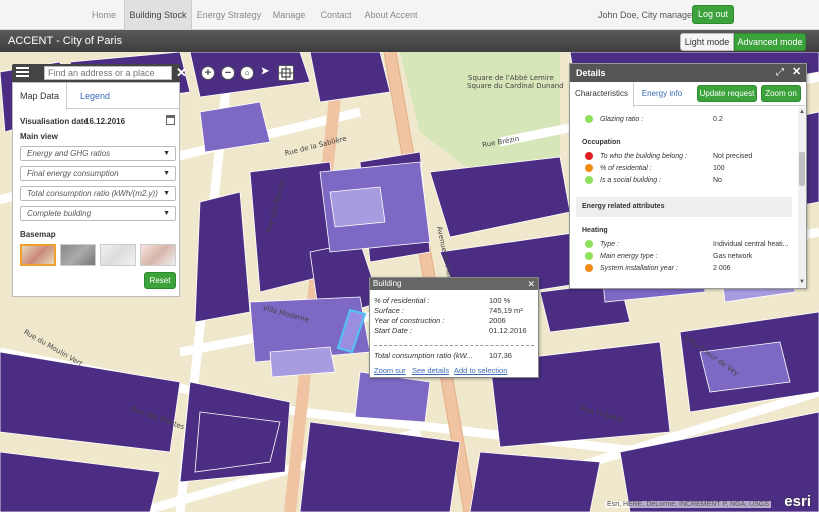  I want to click on tab-energy-info: Energy info, so click(662, 94).